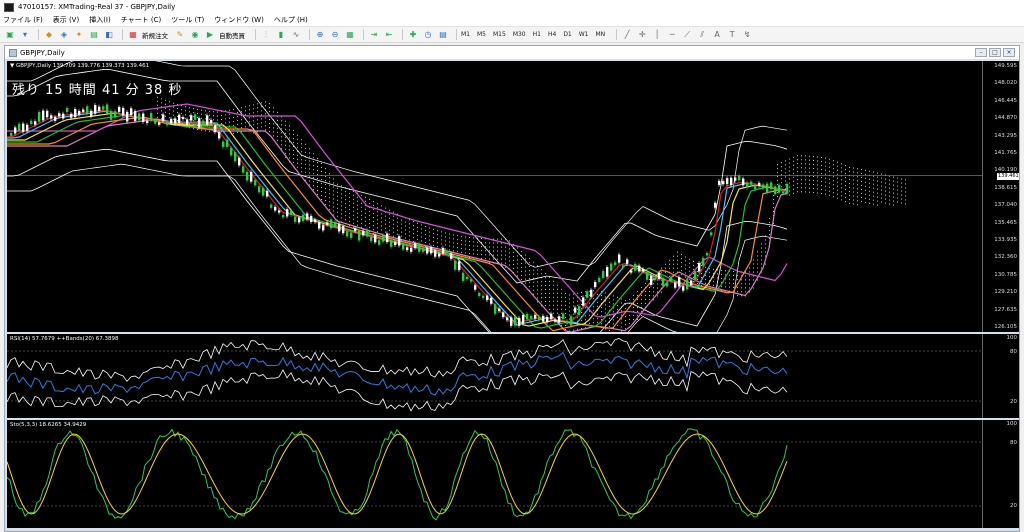 This screenshot has width=1024, height=532. I want to click on menu-view: 表示 (V), so click(66, 20).